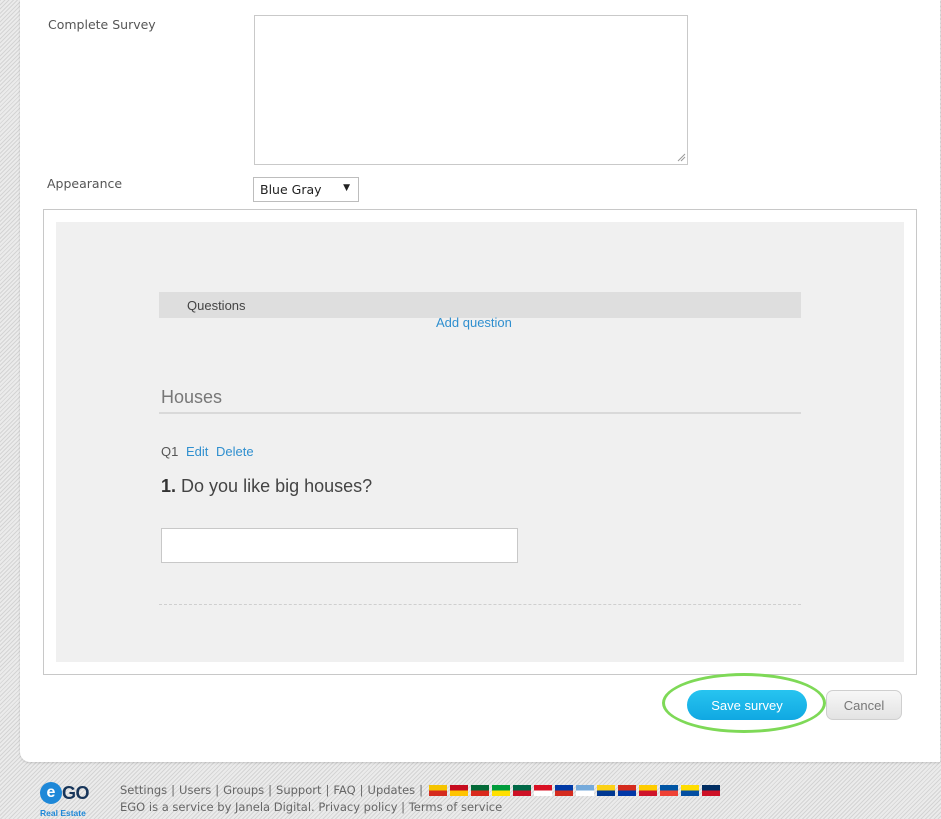 The height and width of the screenshot is (819, 941). What do you see at coordinates (747, 705) in the screenshot?
I see `save-survey-button: Save survey` at bounding box center [747, 705].